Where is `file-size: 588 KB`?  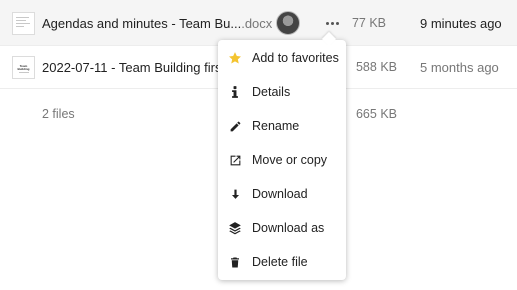
file-size: 588 KB is located at coordinates (376, 67).